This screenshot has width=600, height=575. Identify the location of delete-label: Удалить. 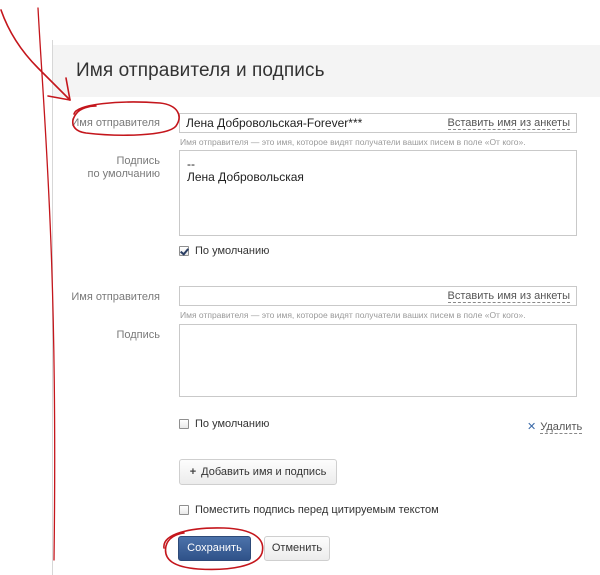
(561, 427).